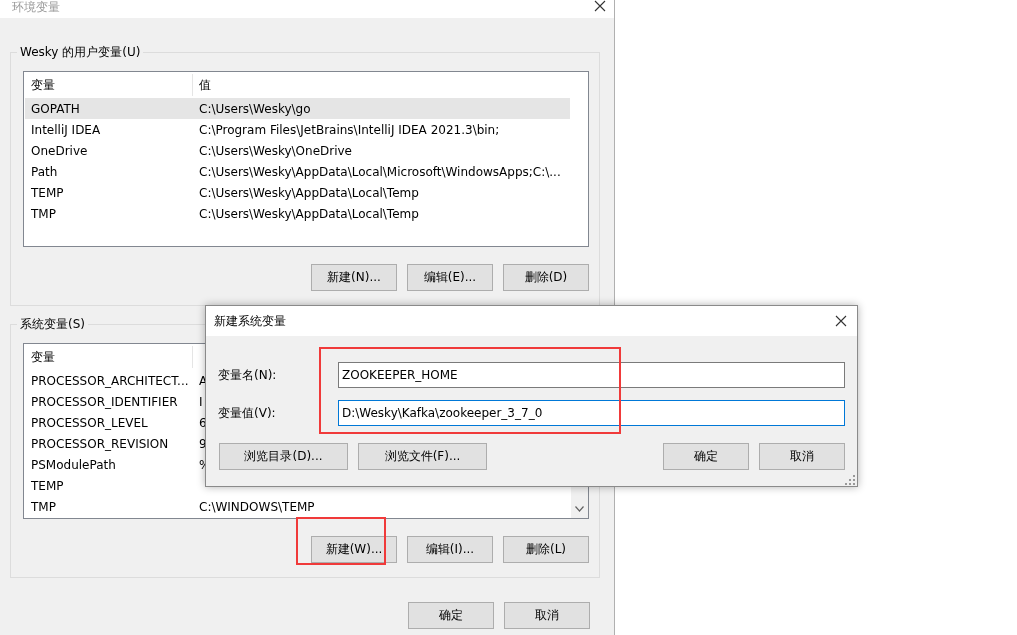  What do you see at coordinates (250, 321) in the screenshot?
I see `dialog-title: 新建系统变量` at bounding box center [250, 321].